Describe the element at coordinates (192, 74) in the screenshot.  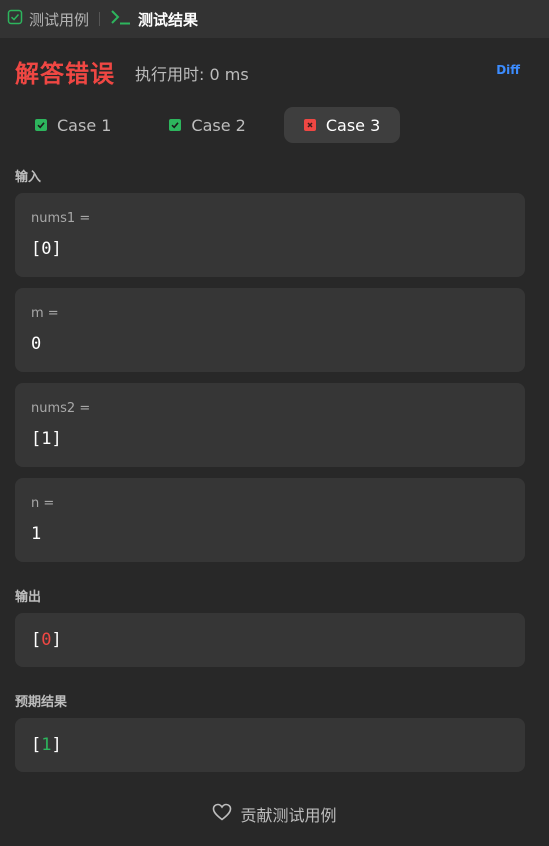
I see `runtime-text: 执行用时: 0 ms` at that location.